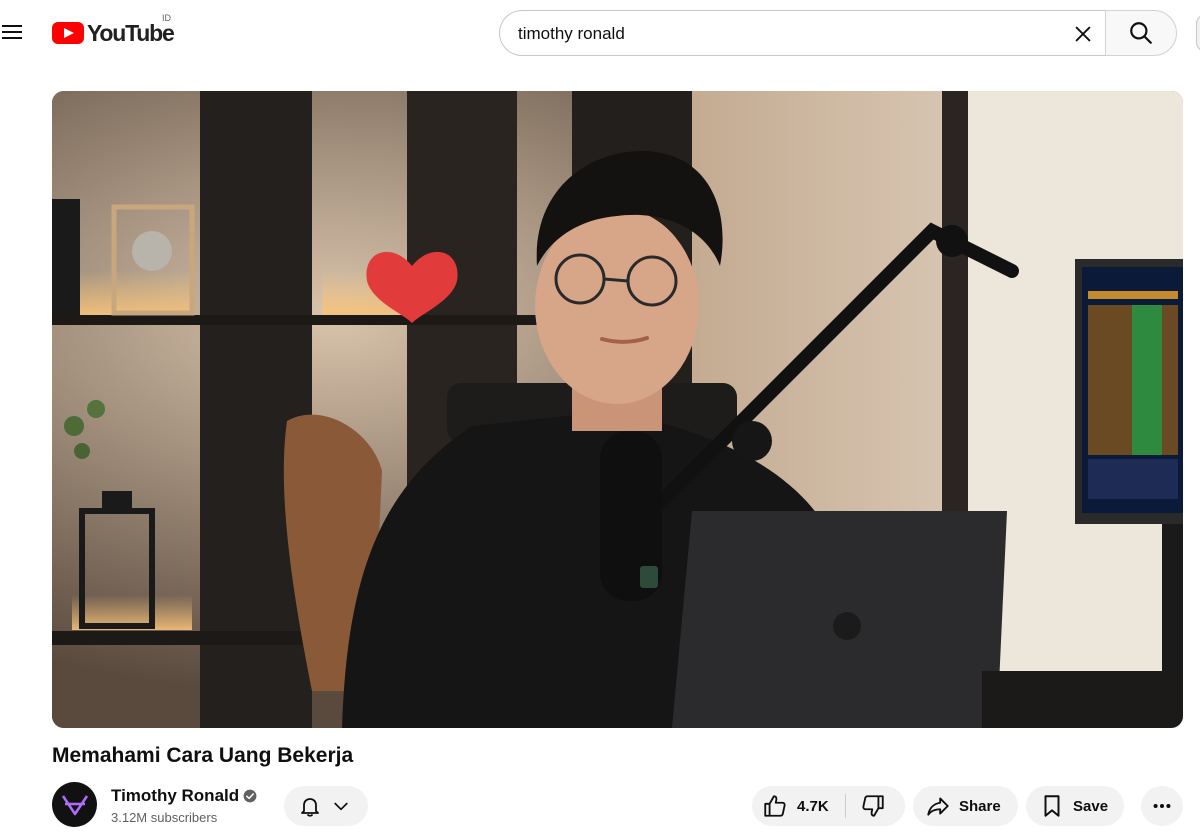  I want to click on like-dislike-group: 4.7K, so click(828, 806).